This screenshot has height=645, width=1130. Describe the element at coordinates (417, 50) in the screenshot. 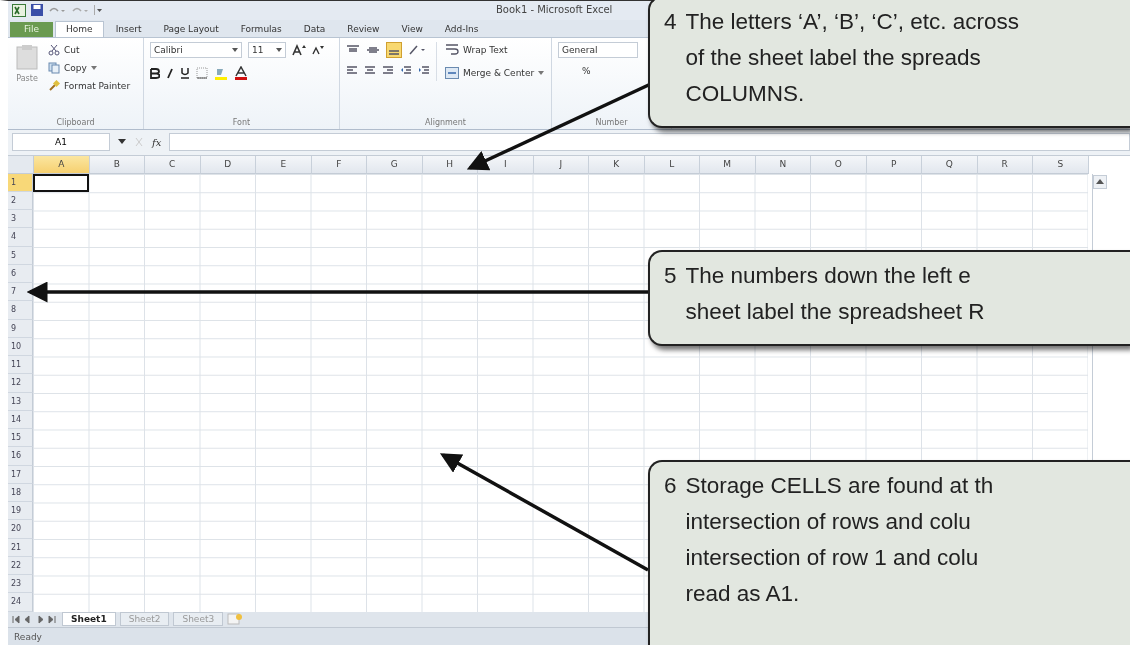

I see `orientation-icon` at that location.